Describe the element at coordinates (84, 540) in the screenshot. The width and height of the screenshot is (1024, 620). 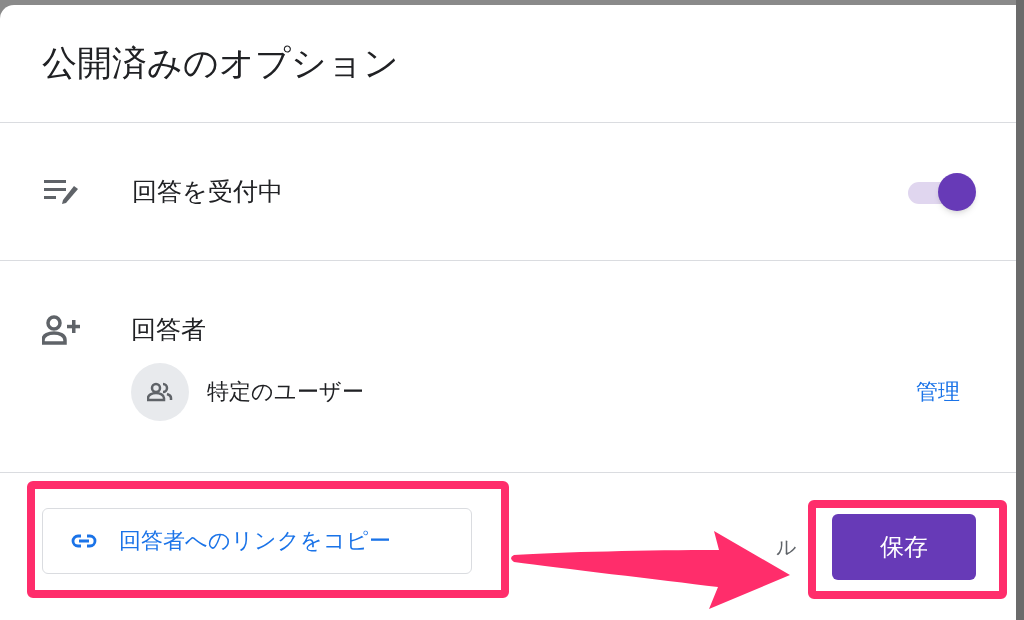
I see `link-icon` at that location.